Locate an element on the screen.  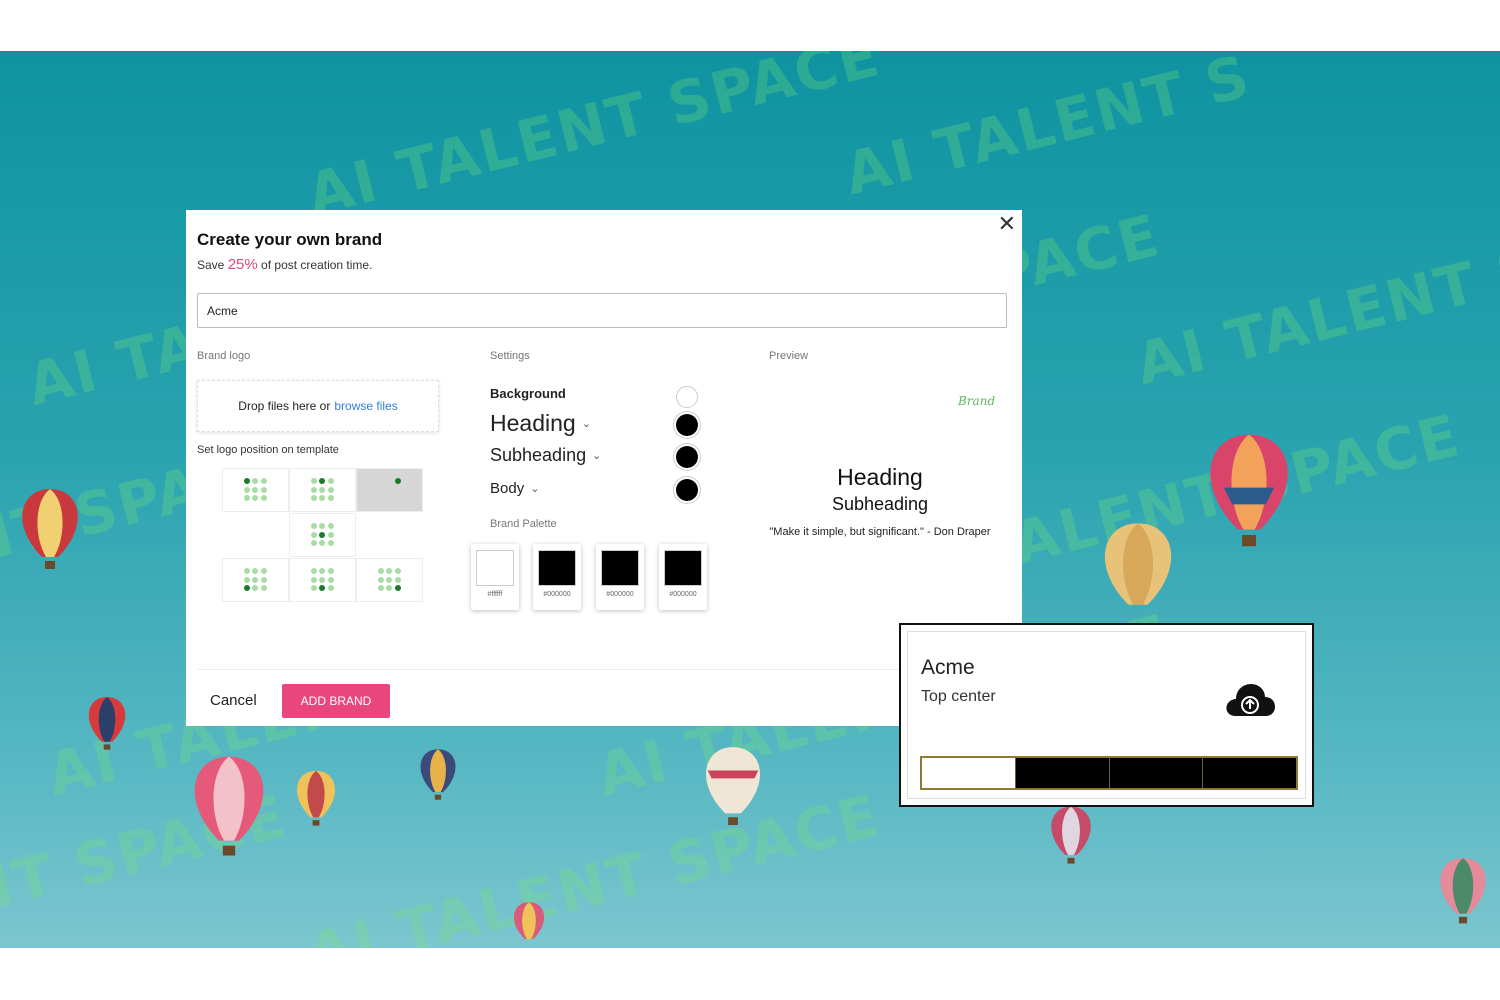
brand-card-palette is located at coordinates (1109, 773).